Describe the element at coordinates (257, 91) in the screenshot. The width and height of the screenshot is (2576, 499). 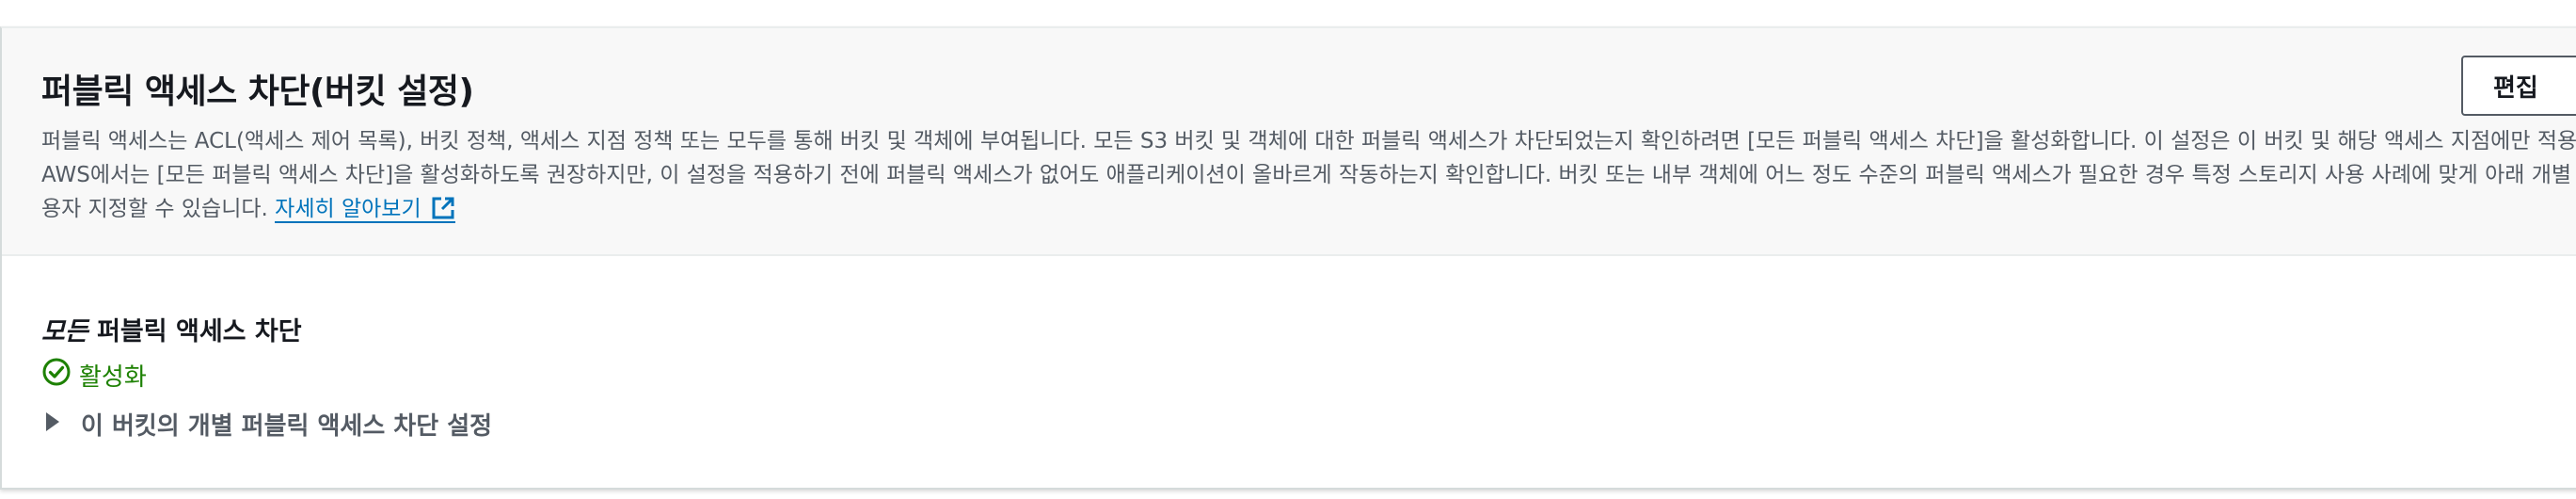
I see `panel-title: 퍼블릭 액세스 차단(버킷 설정)` at that location.